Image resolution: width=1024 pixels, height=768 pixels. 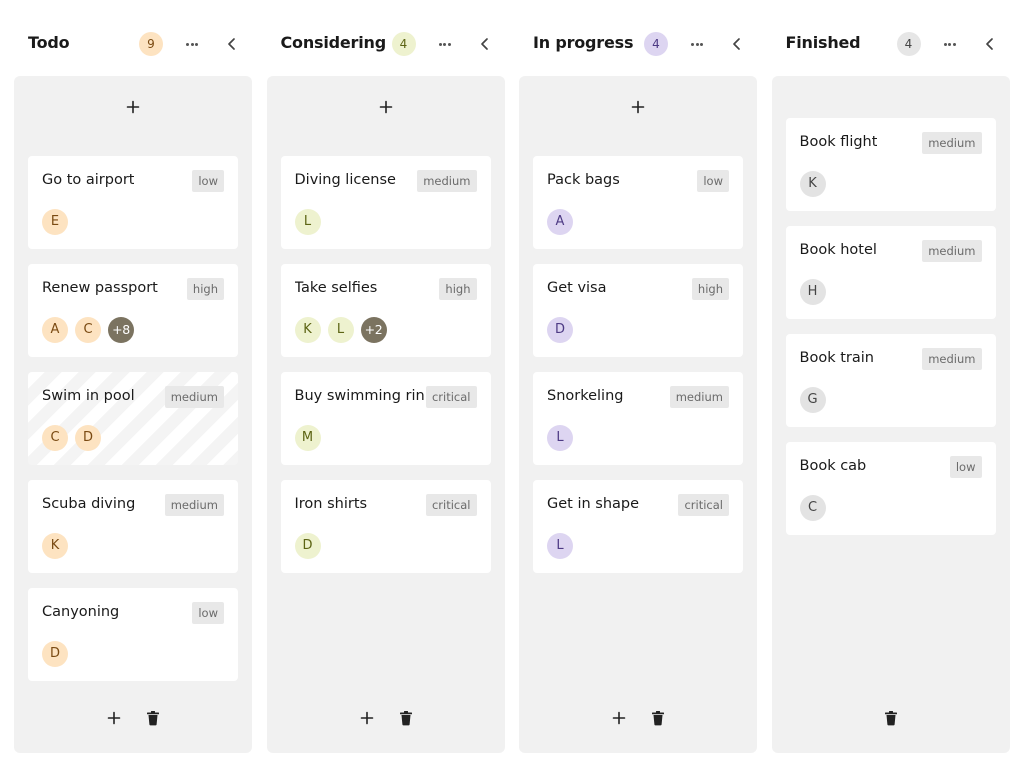 I want to click on task-card: Book train medium G, so click(x=890, y=380).